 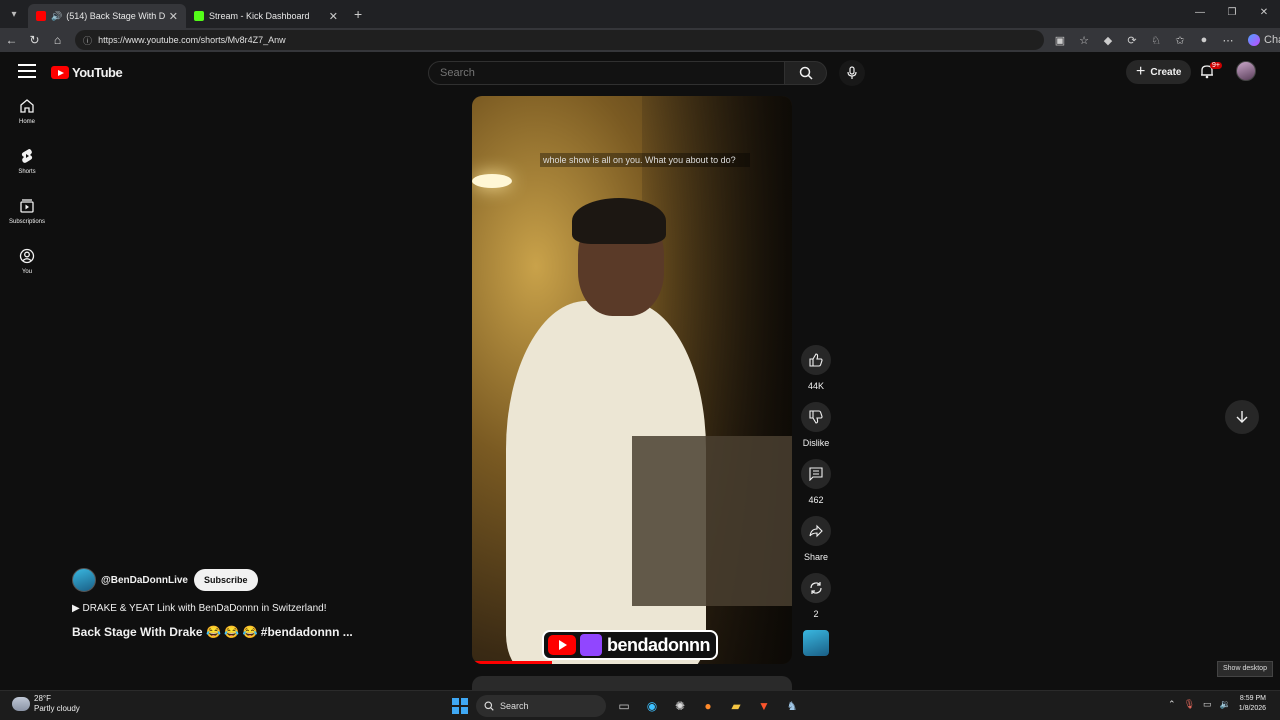 What do you see at coordinates (84, 580) in the screenshot?
I see `channel-avatar` at bounding box center [84, 580].